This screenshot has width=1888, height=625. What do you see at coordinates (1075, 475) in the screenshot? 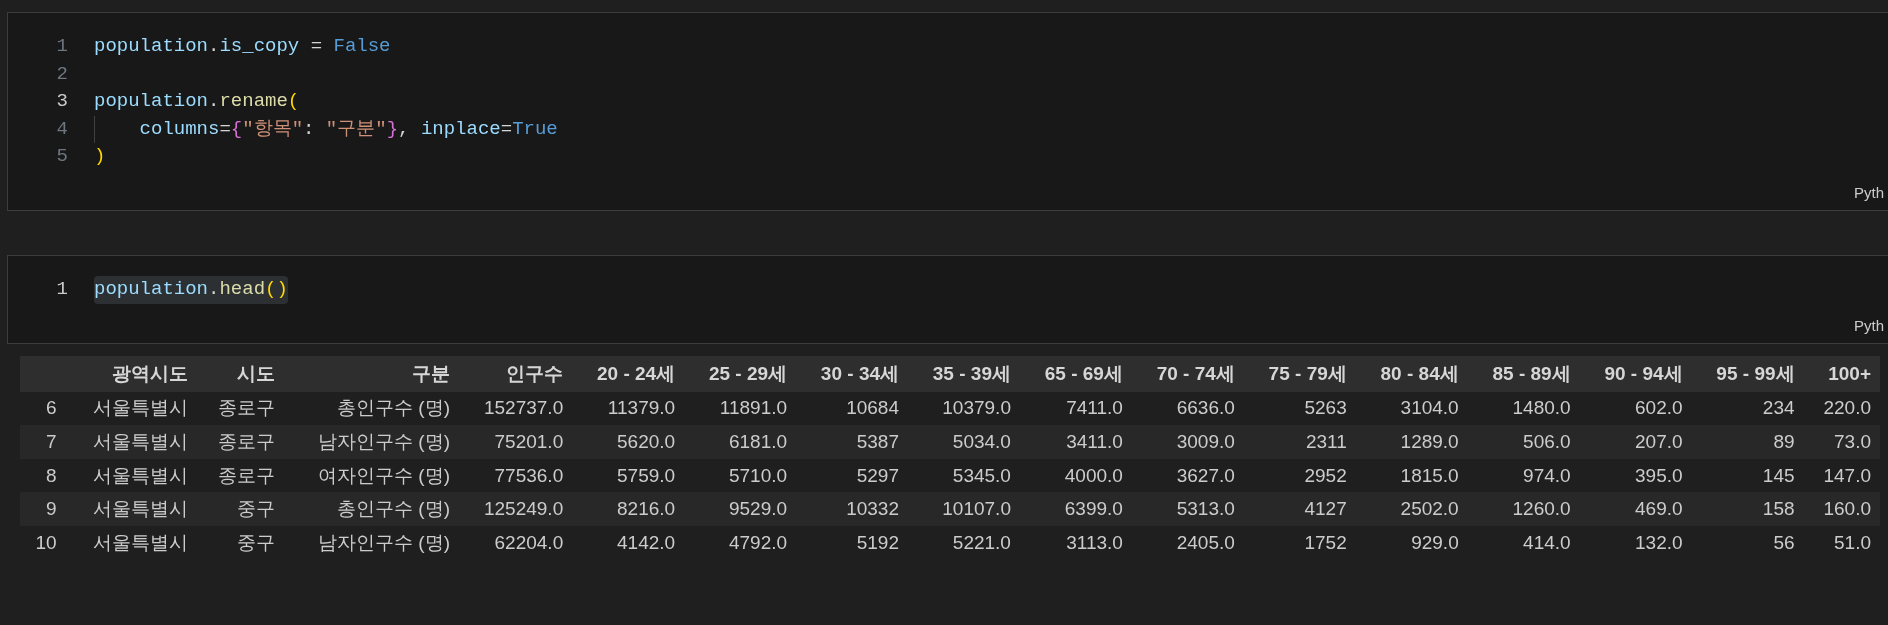
I see `table-cell: 4000.0` at bounding box center [1075, 475].